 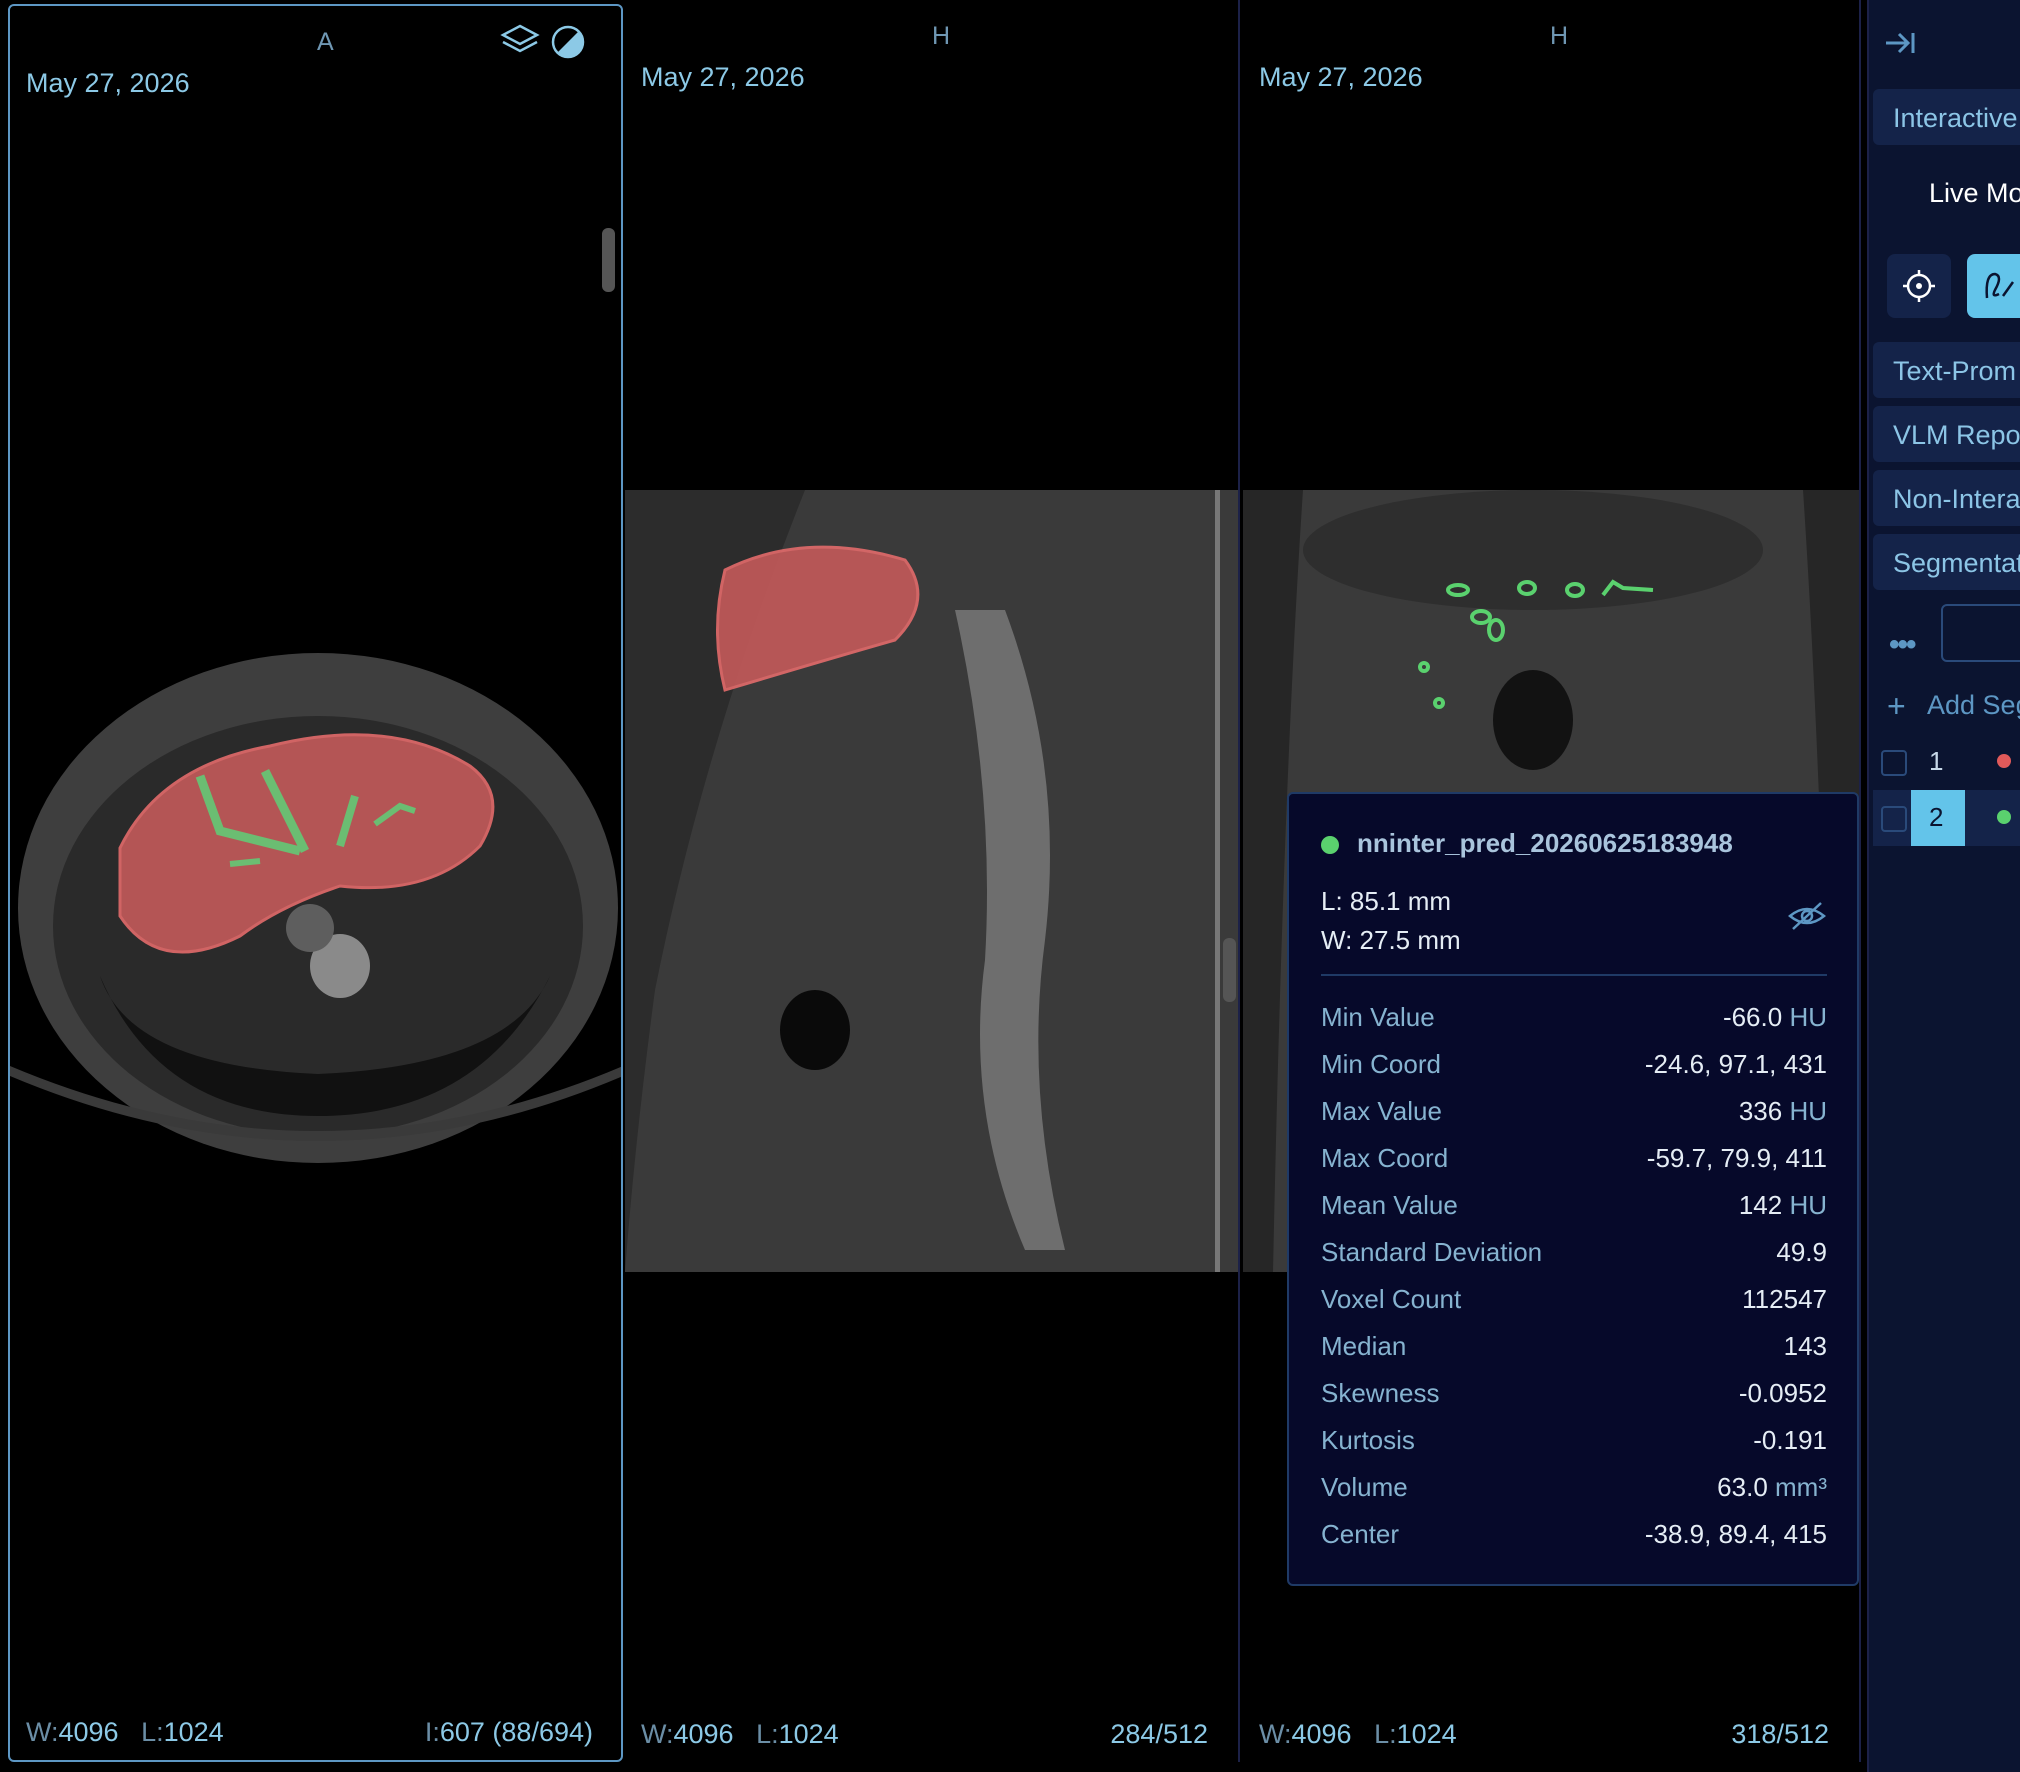 I want to click on draw-tool-button, so click(x=1993, y=286).